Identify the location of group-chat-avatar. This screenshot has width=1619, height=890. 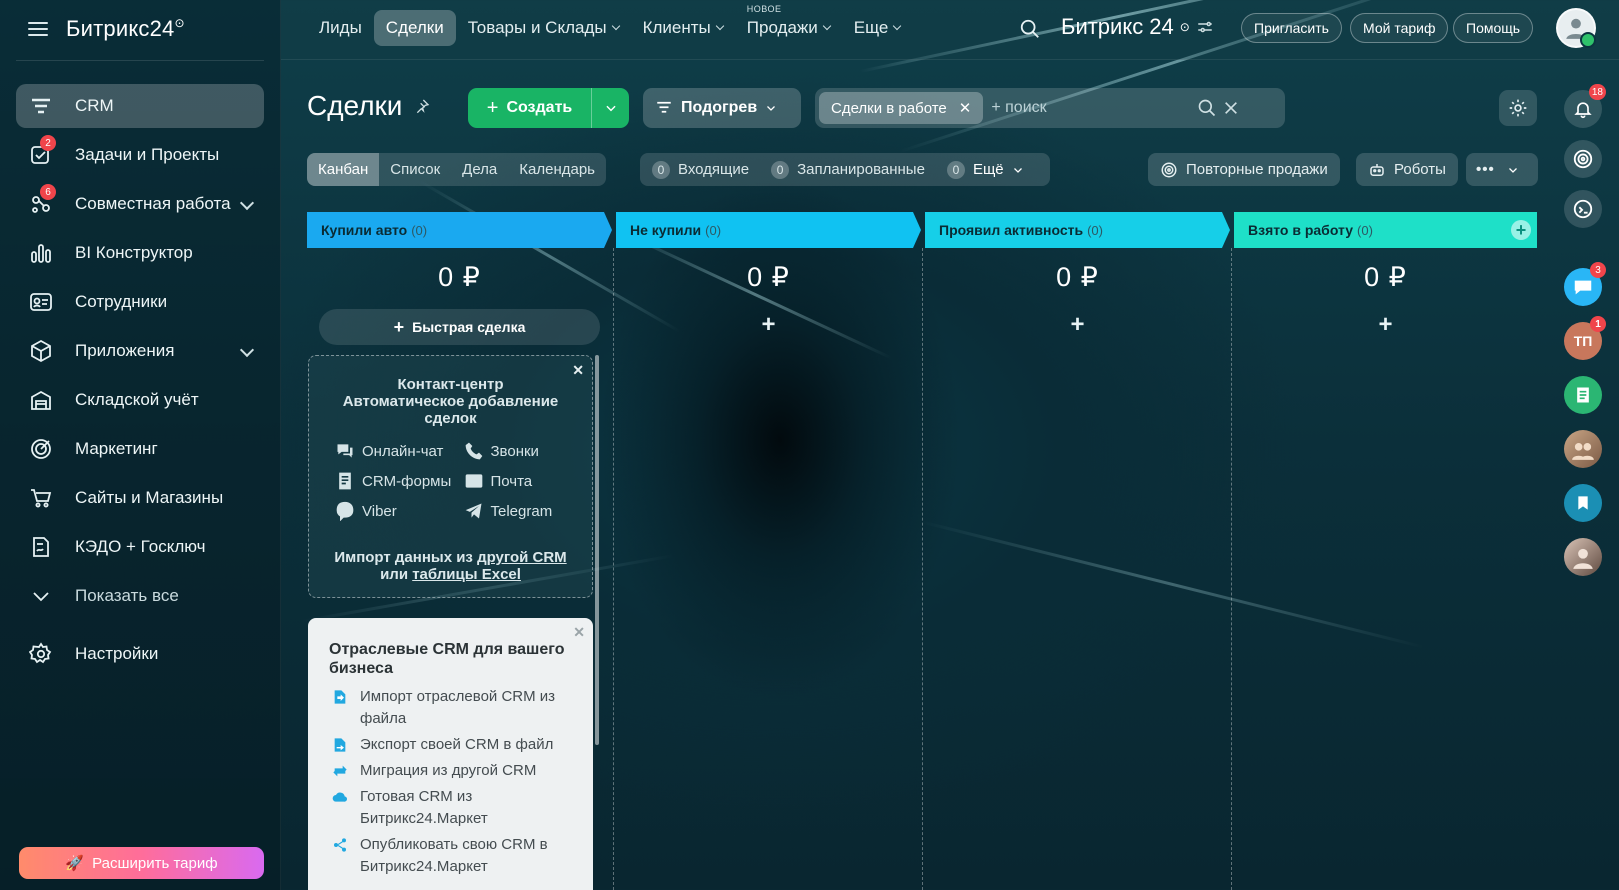
(1583, 449).